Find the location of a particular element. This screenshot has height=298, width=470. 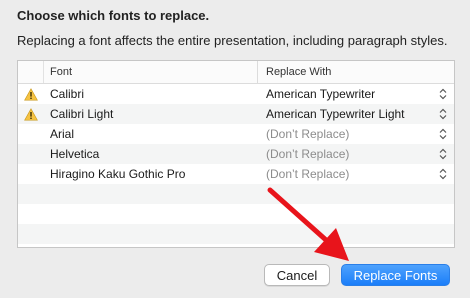

replace-with-select: American Typewriter is located at coordinates (345, 94).